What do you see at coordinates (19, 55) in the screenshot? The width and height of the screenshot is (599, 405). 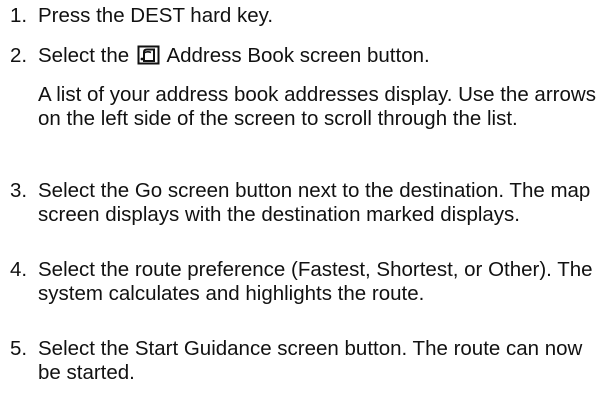 I see `step-number: 2.` at bounding box center [19, 55].